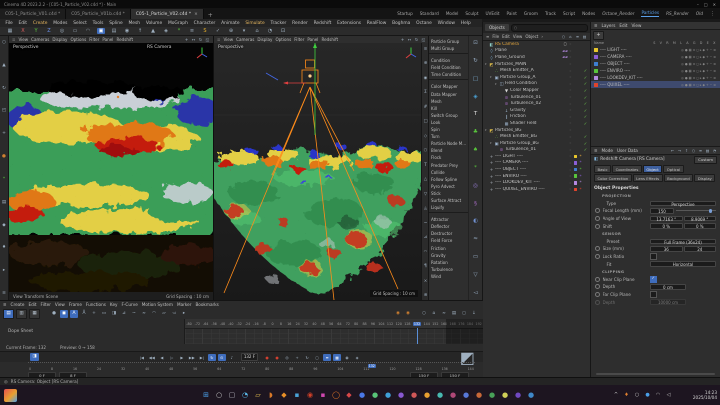 This screenshot has height=405, width=720. Describe the element at coordinates (80, 23) in the screenshot. I see `menu-item: Select` at that location.